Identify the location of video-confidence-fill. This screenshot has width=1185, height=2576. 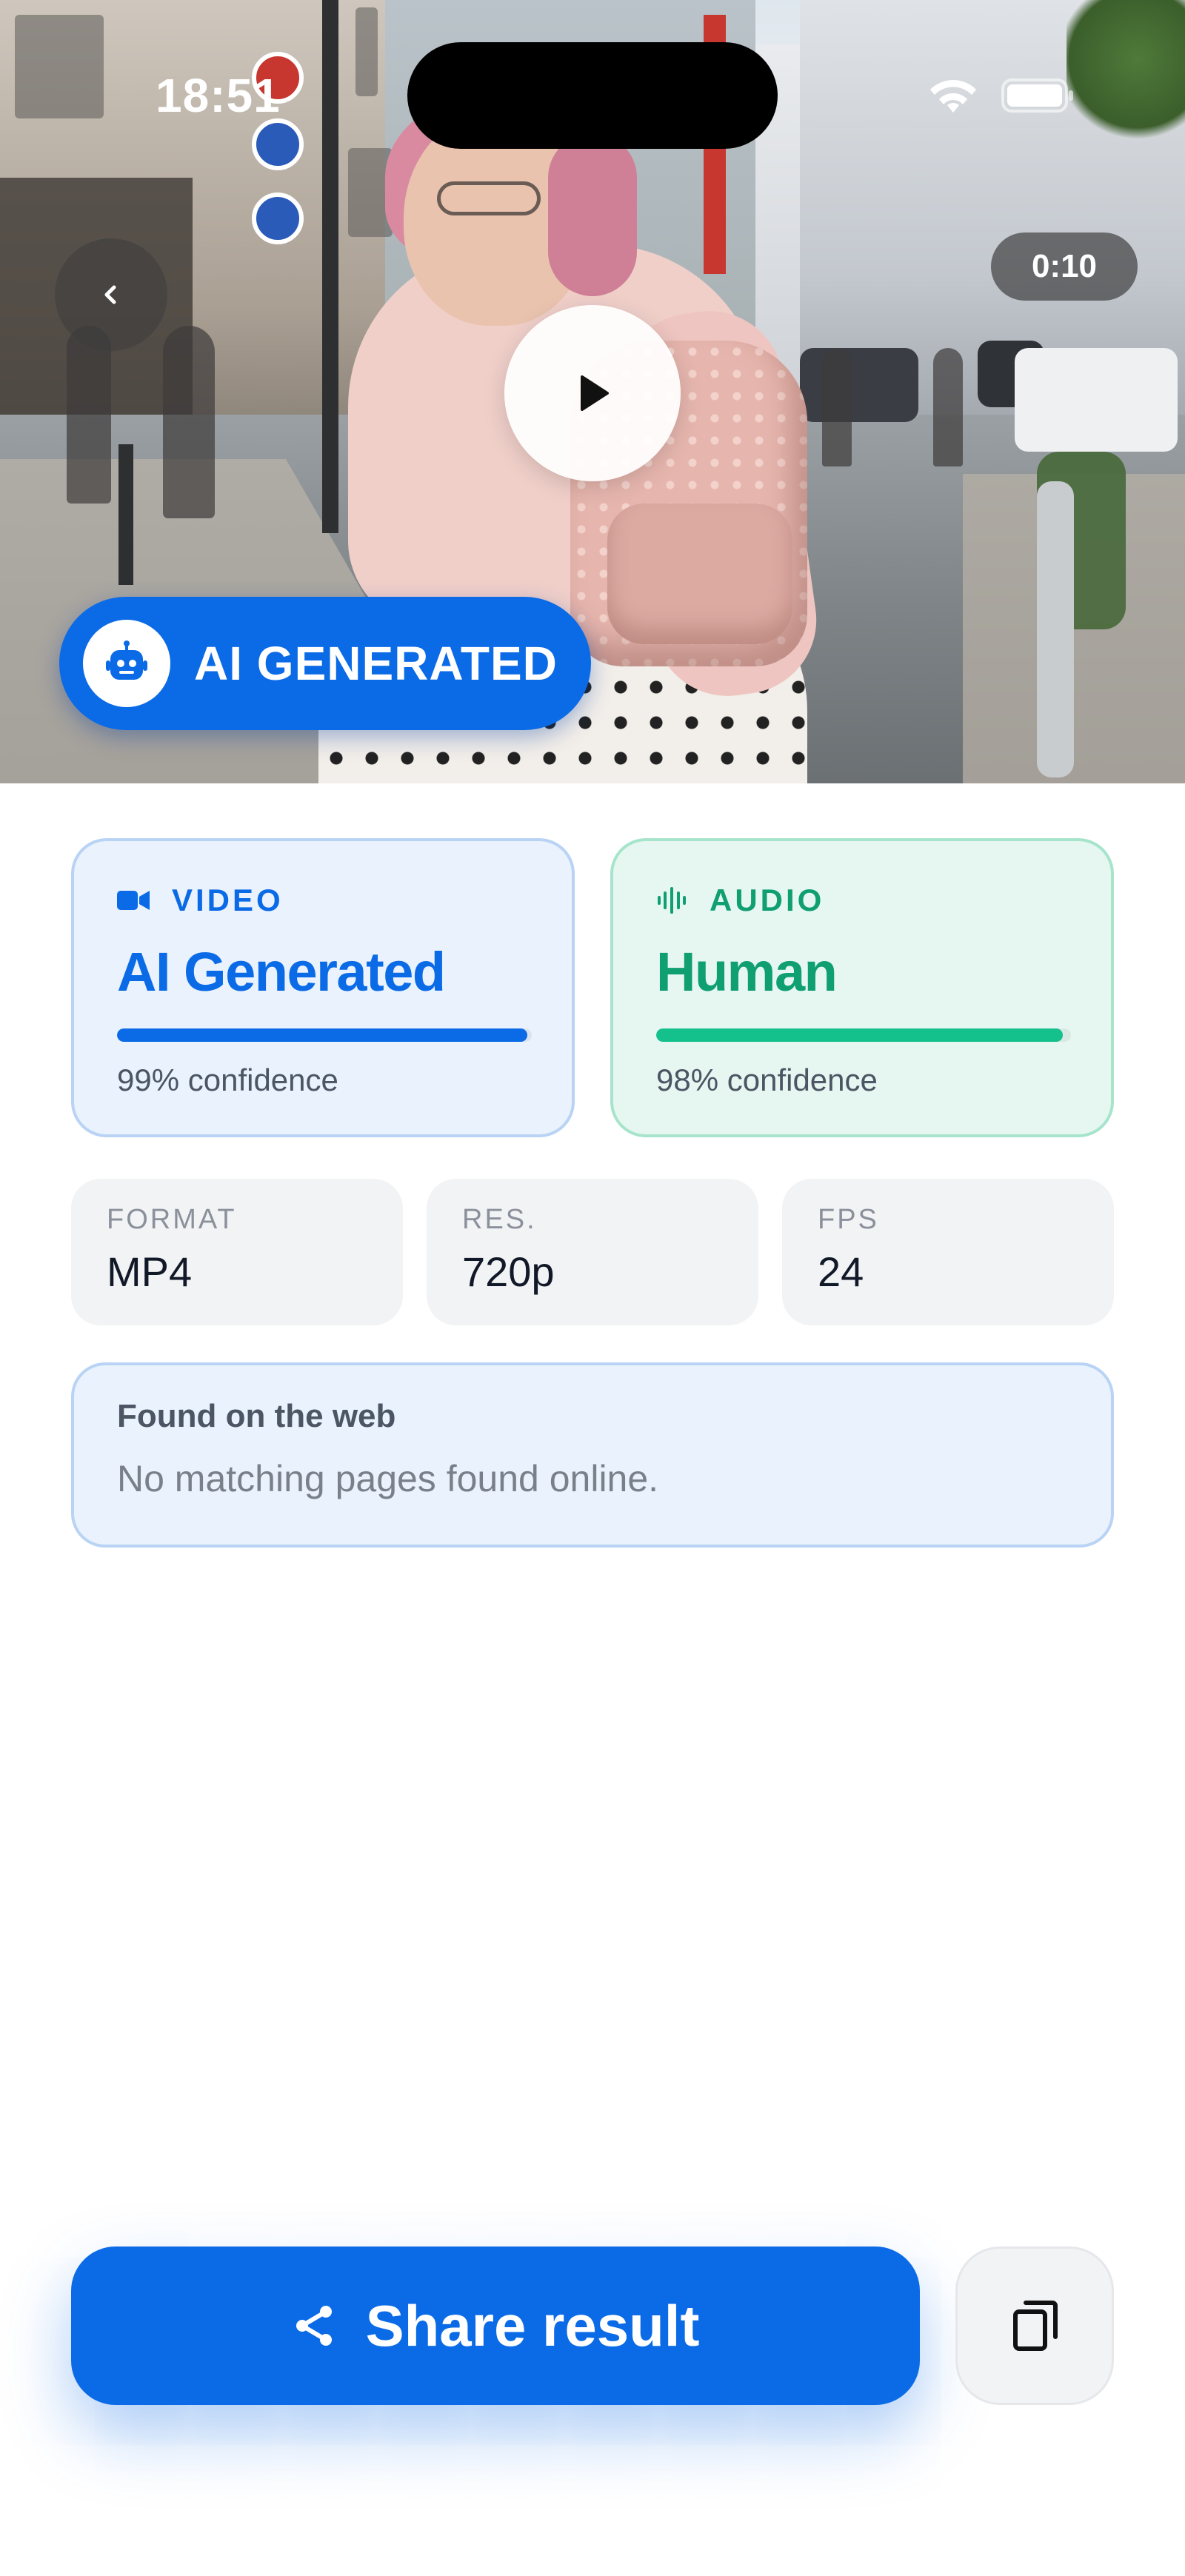
(322, 1035).